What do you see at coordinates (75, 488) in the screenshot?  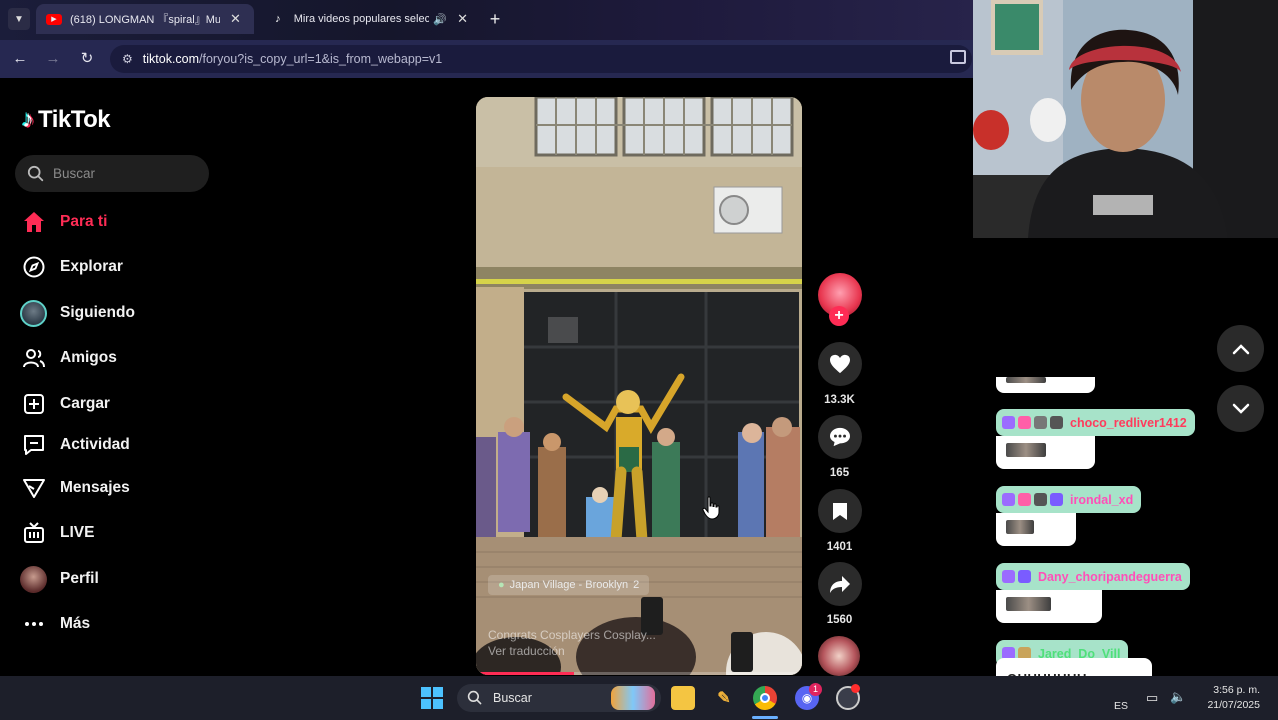 I see `nav-mensajes: Mensajes` at bounding box center [75, 488].